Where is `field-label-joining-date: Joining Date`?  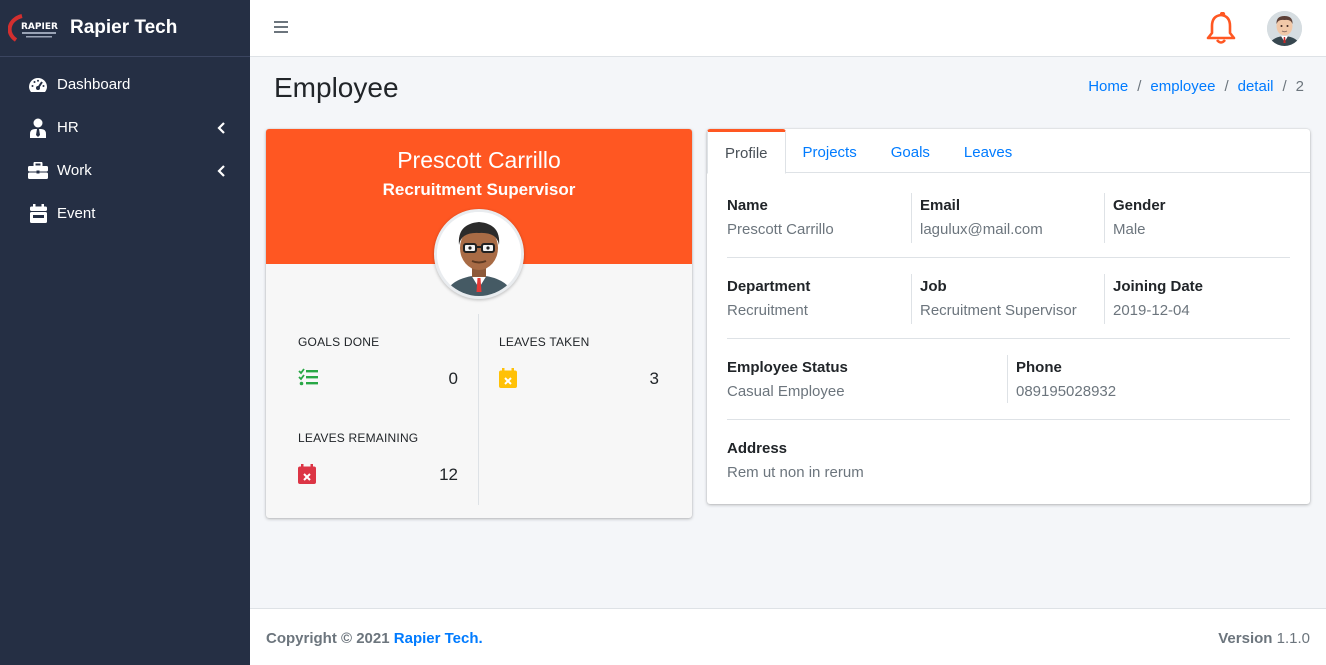
field-label-joining-date: Joining Date is located at coordinates (1158, 286).